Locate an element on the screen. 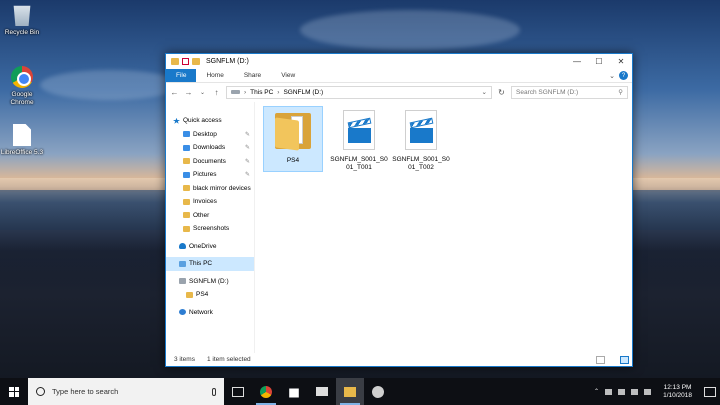 The height and width of the screenshot is (405, 720). nav-item-screenshots: Screenshots is located at coordinates (210, 229).